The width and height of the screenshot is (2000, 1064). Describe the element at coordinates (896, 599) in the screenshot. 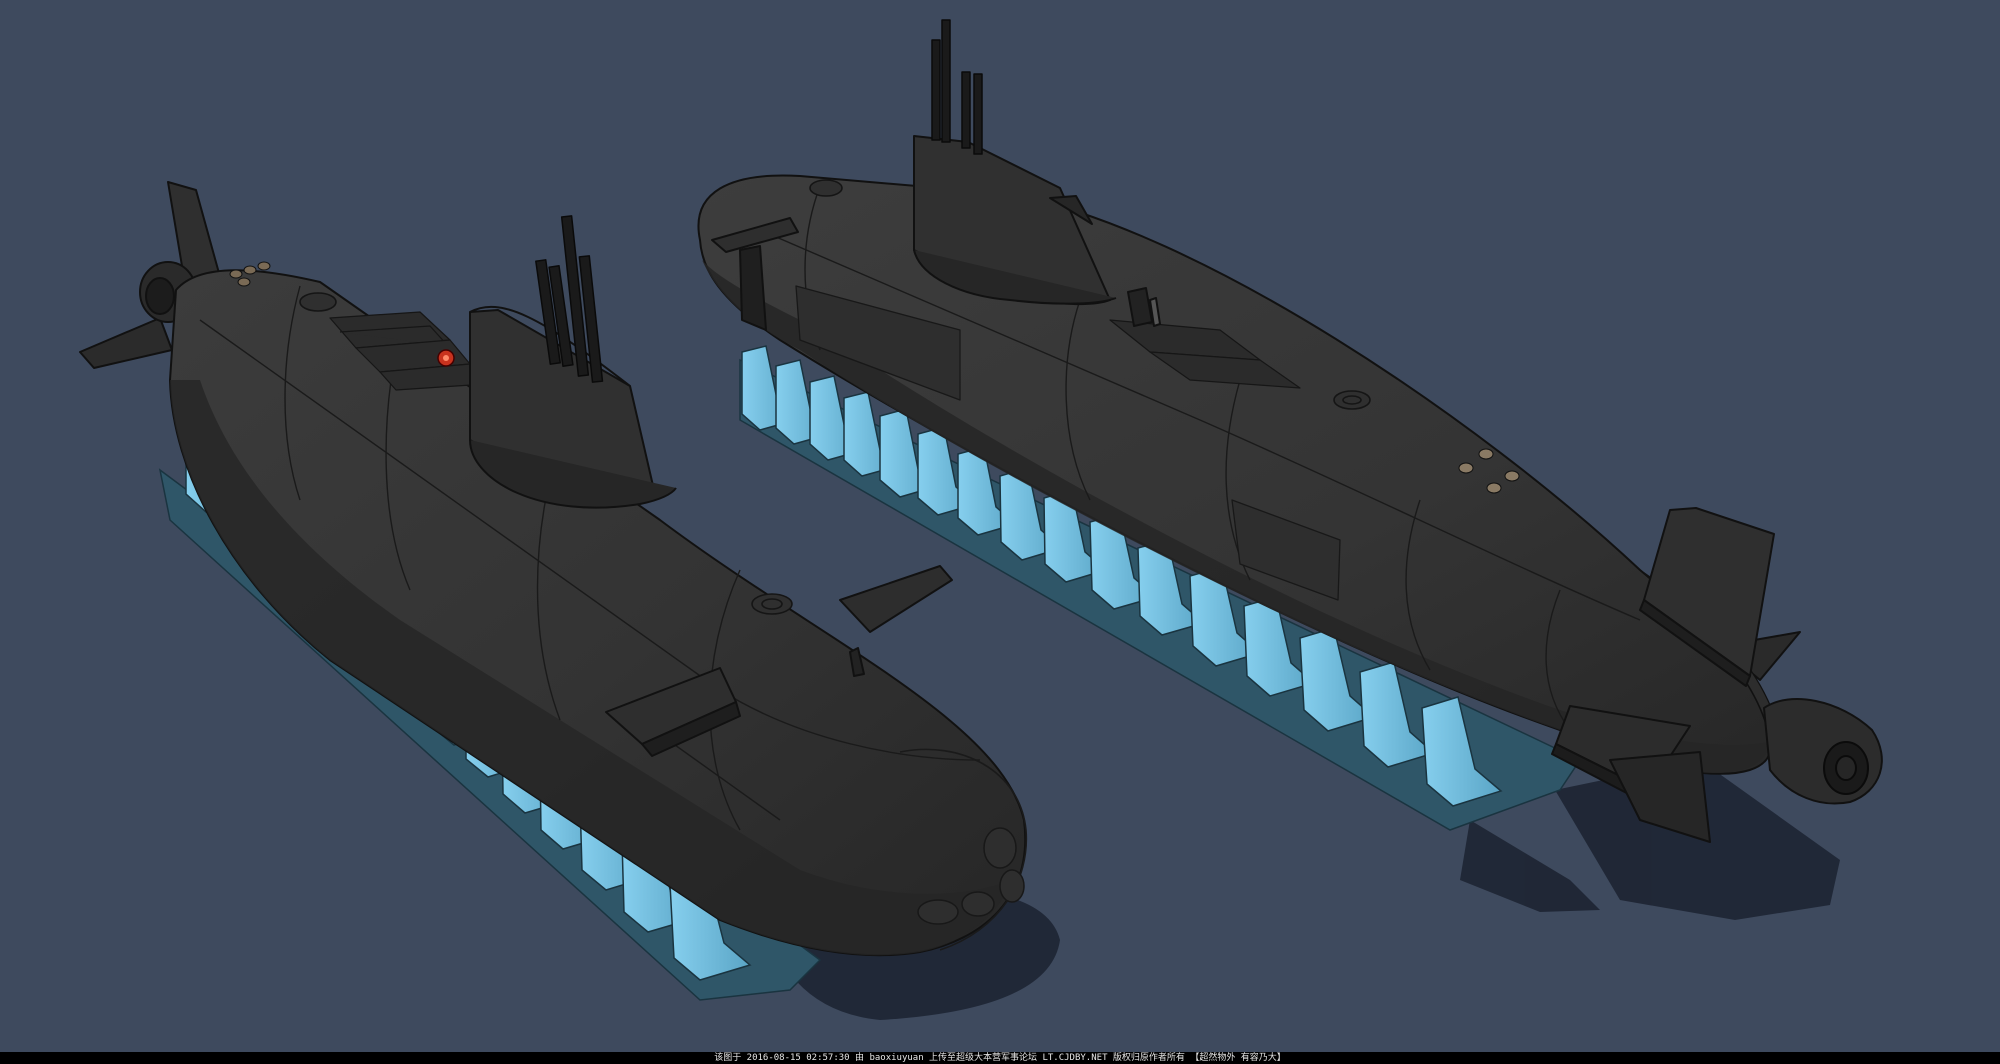

I see `left-bow-plane-far` at that location.